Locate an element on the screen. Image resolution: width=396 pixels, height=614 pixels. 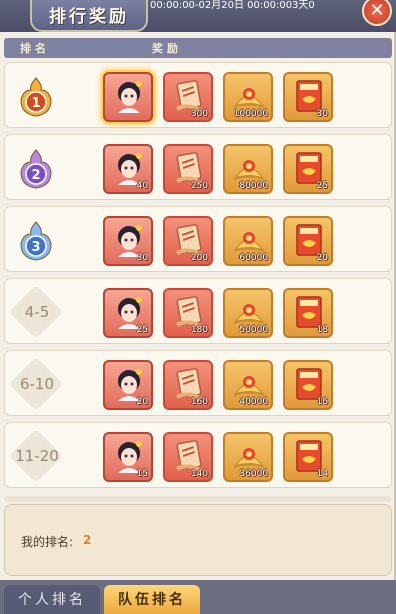
svg-text: 3 is located at coordinates (35, 247).